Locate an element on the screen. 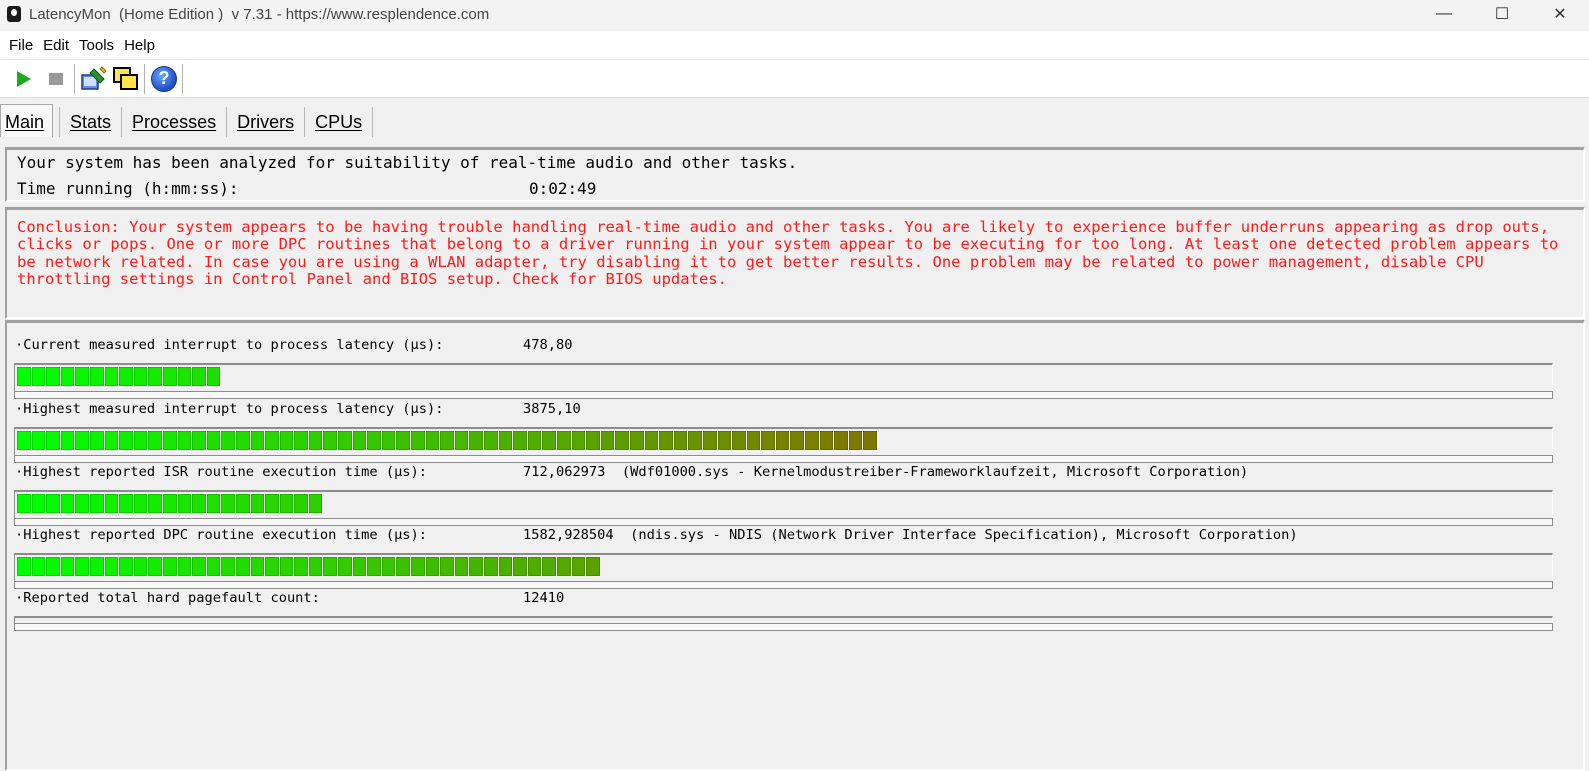  tab-processes: Processes is located at coordinates (175, 122).